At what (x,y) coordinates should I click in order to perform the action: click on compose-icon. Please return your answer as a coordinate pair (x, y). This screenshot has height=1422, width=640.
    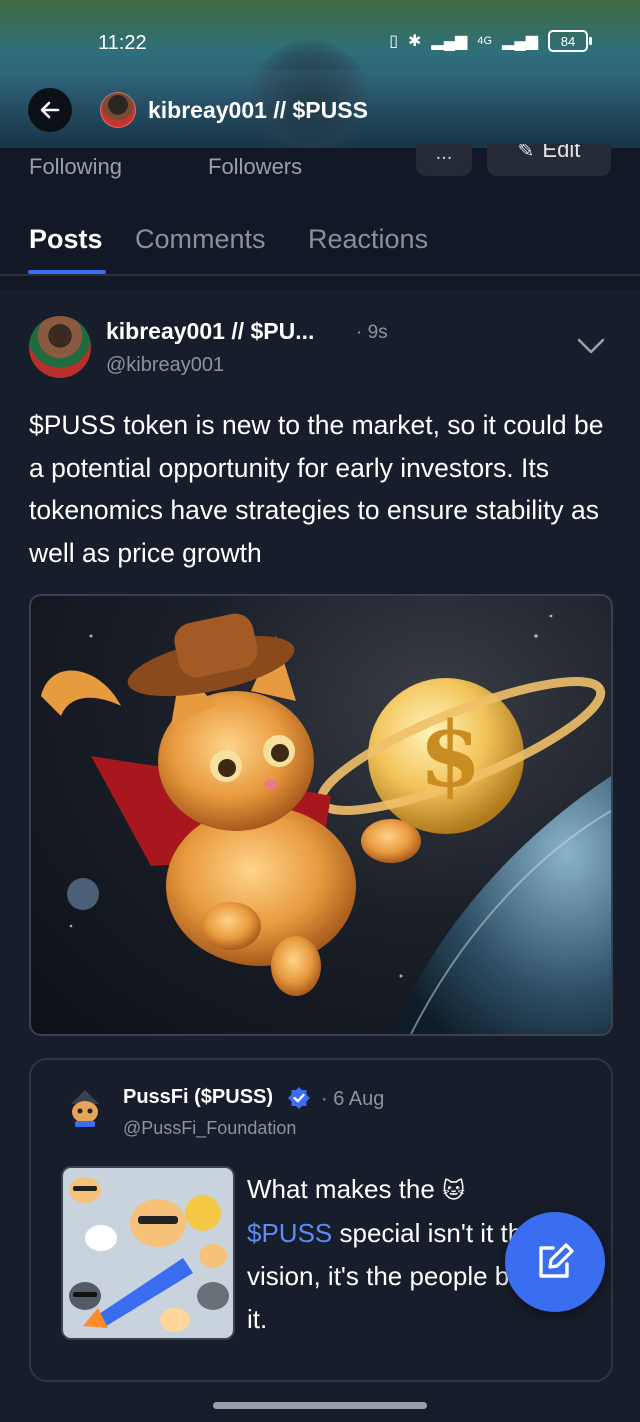
    Looking at the image, I should click on (556, 1260).